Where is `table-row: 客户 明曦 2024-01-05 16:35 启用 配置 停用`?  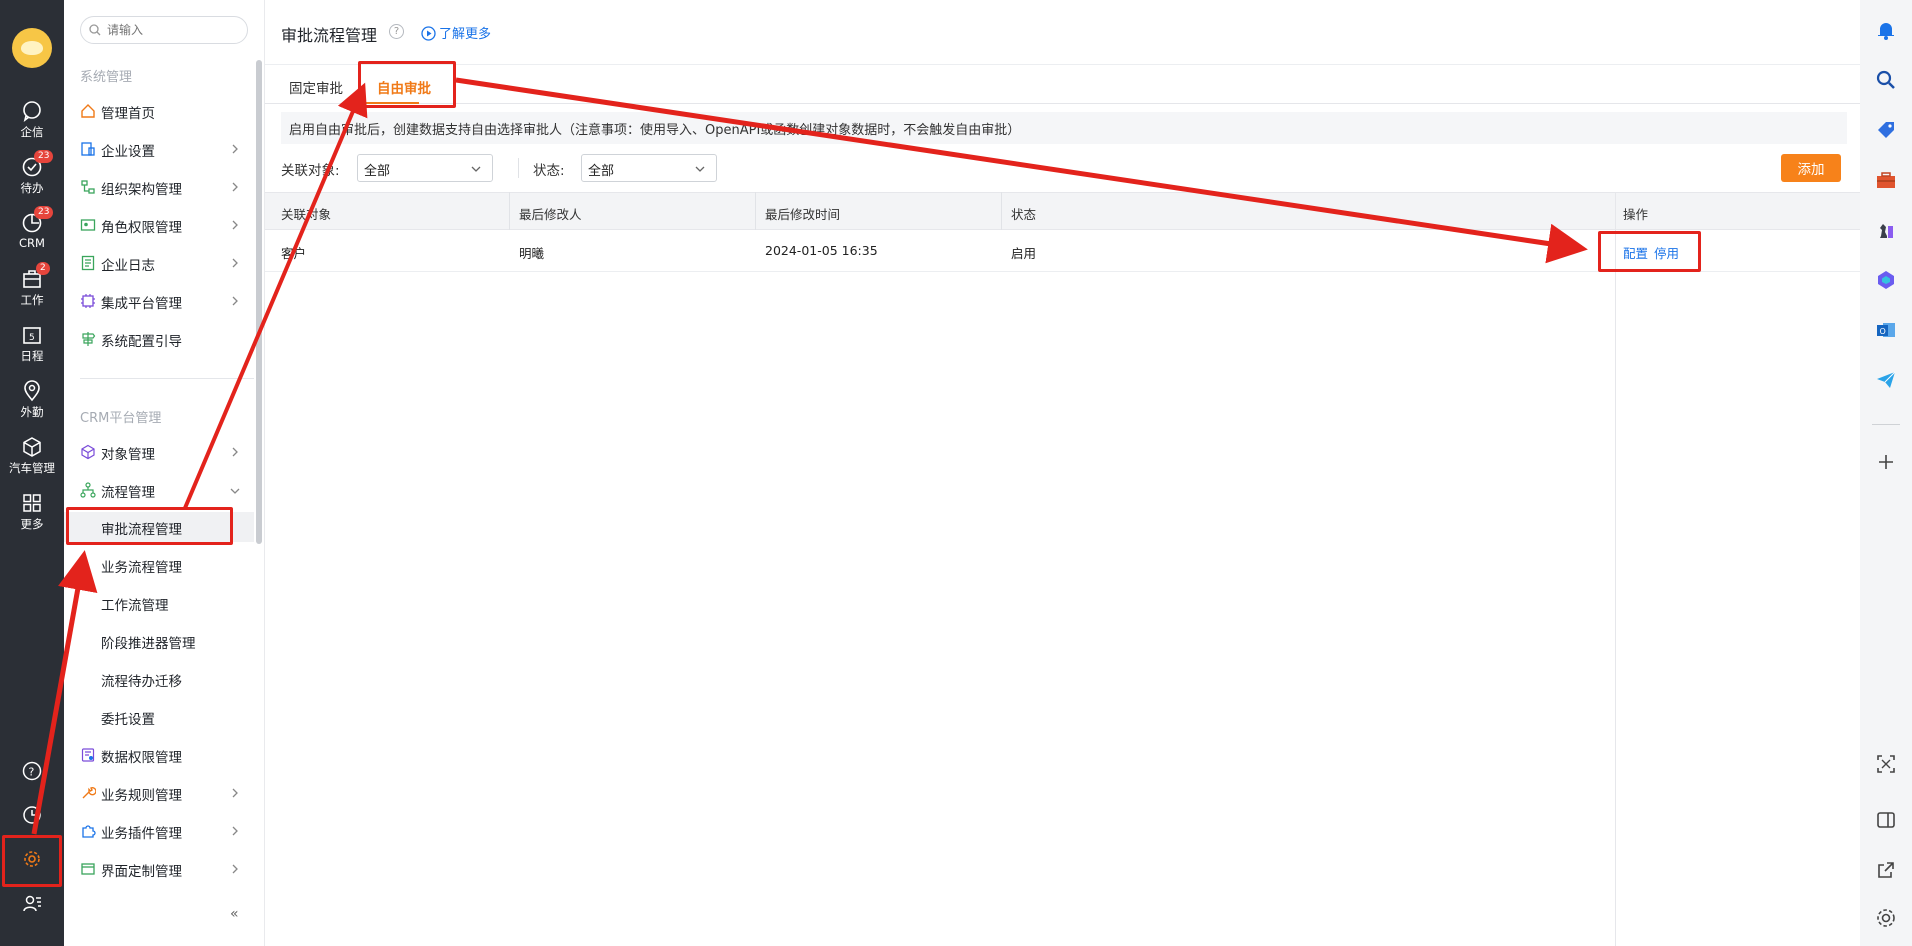 table-row: 客户 明曦 2024-01-05 16:35 启用 配置 停用 is located at coordinates (1063, 251).